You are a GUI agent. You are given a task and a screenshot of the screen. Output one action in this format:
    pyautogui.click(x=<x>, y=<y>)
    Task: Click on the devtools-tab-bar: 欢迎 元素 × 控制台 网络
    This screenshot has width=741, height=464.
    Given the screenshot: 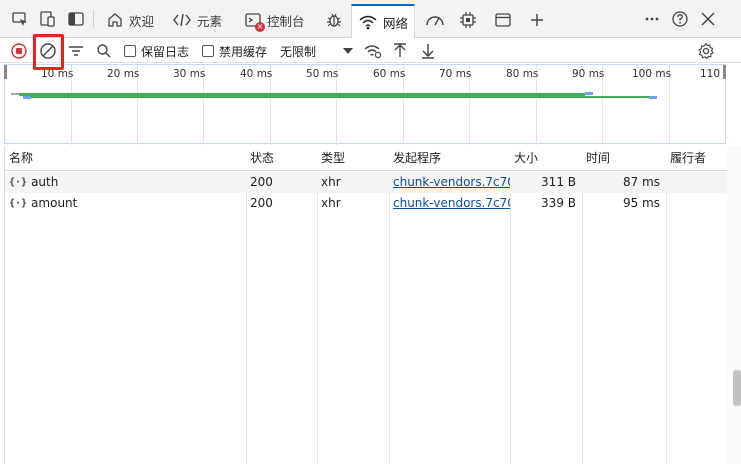 What is the action you would take?
    pyautogui.click(x=370, y=19)
    